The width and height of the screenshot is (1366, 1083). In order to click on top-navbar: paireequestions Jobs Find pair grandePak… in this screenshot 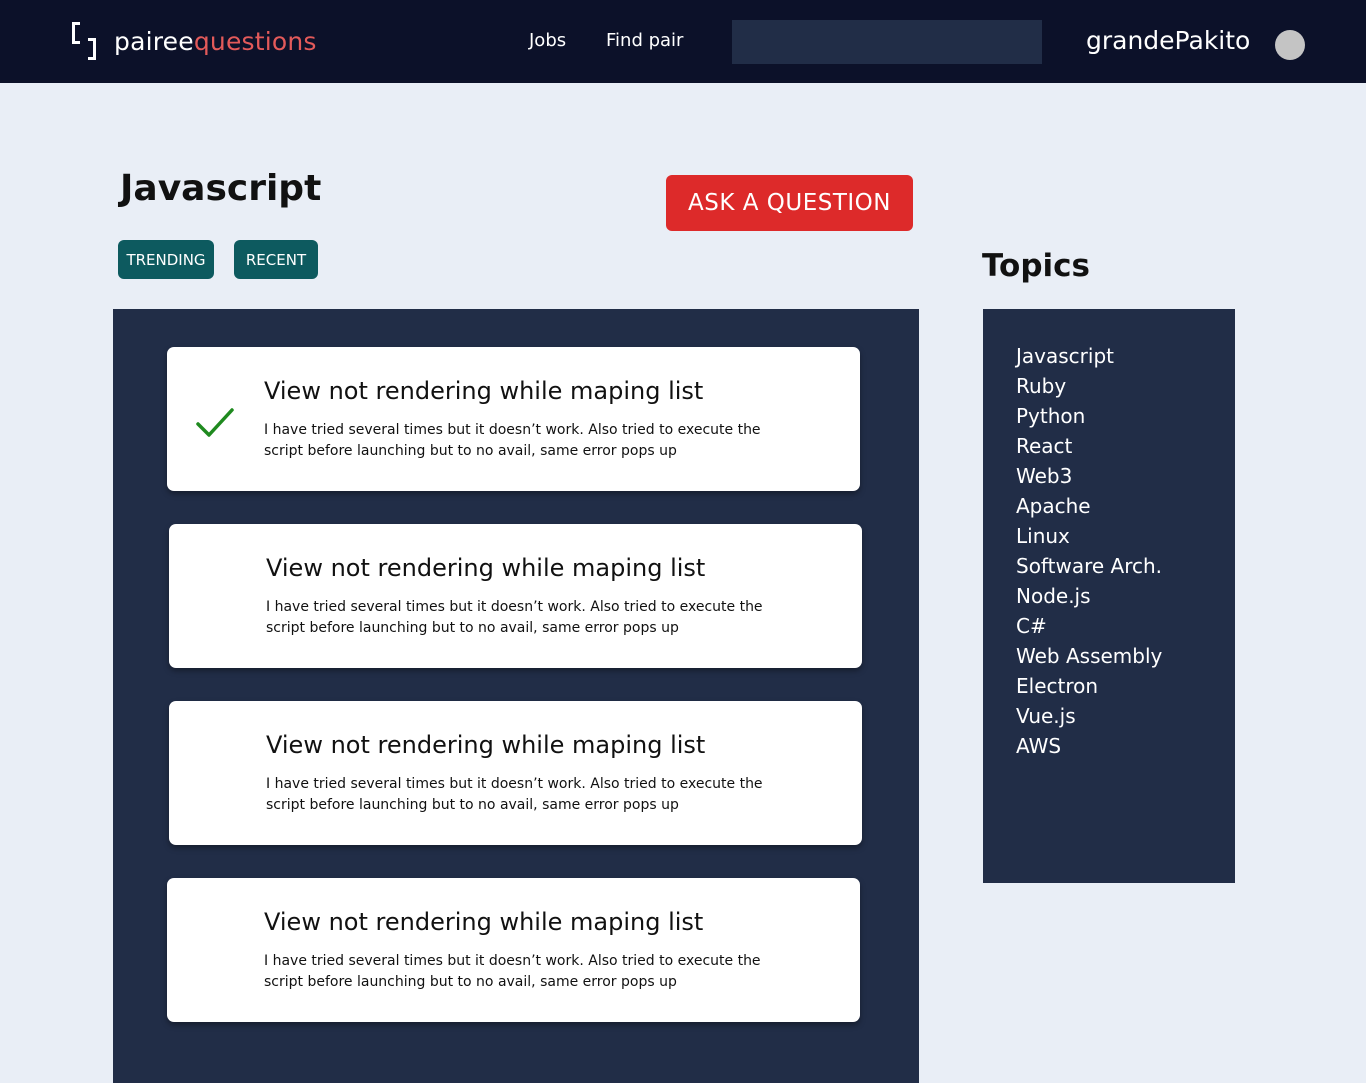, I will do `click(683, 41)`.